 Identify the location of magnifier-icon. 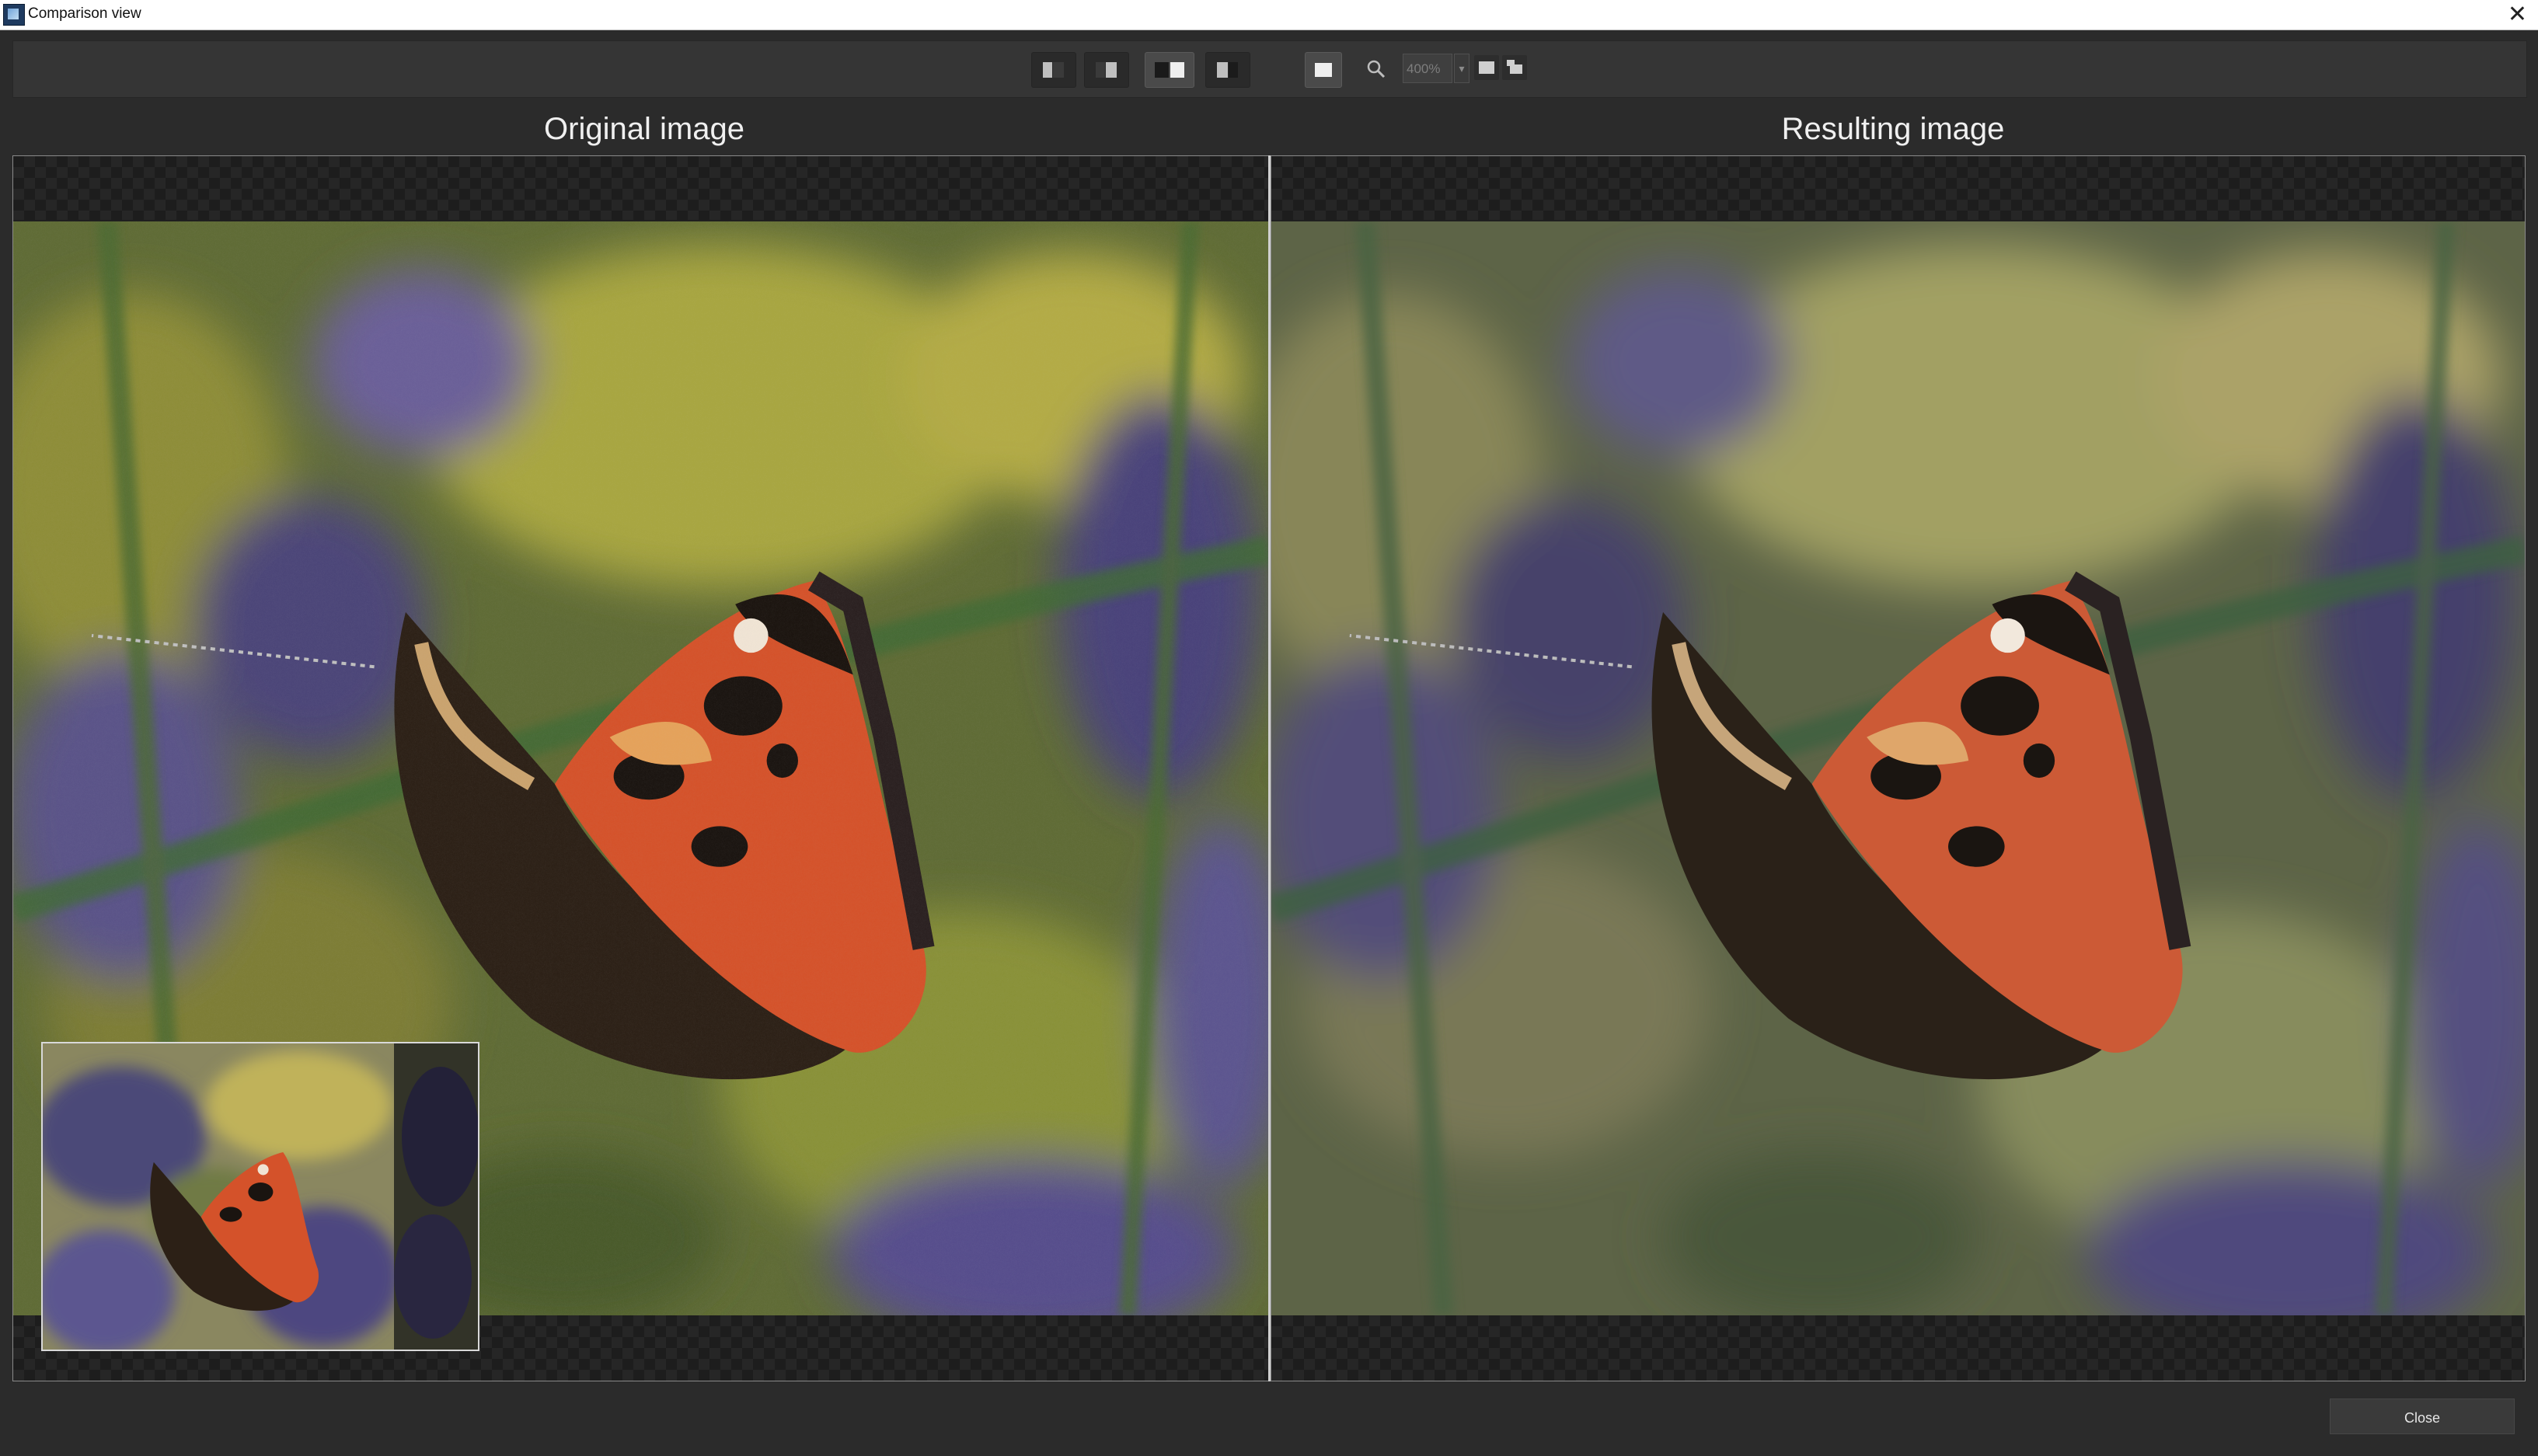
(1376, 69).